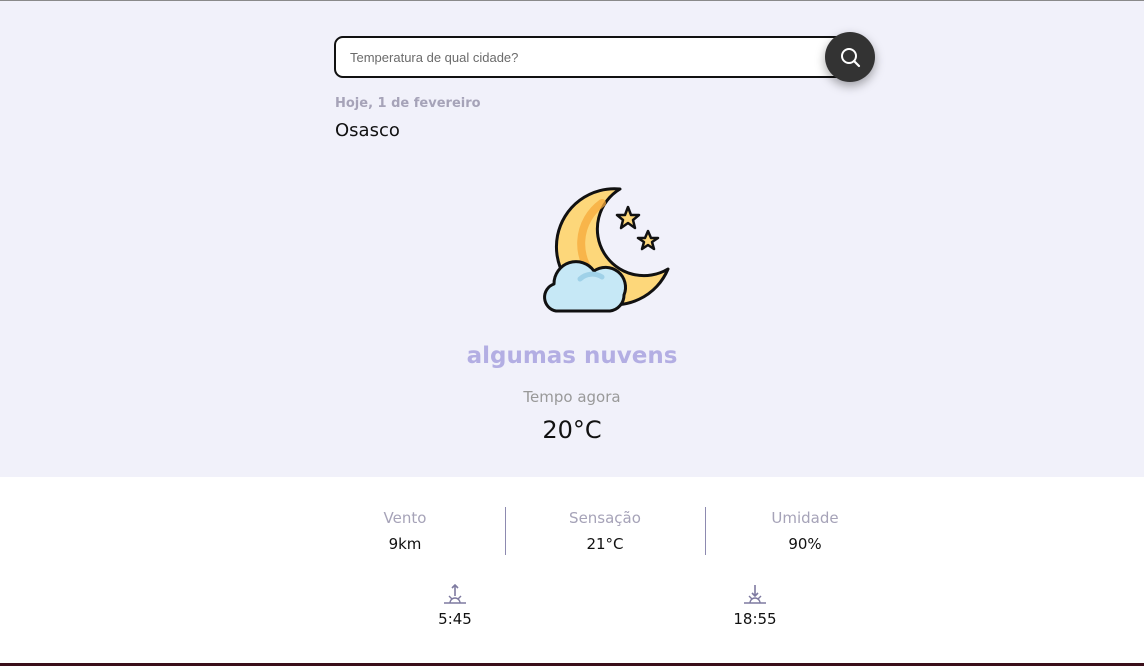 This screenshot has width=1144, height=666. What do you see at coordinates (572, 430) in the screenshot?
I see `current-temperature: 20°C` at bounding box center [572, 430].